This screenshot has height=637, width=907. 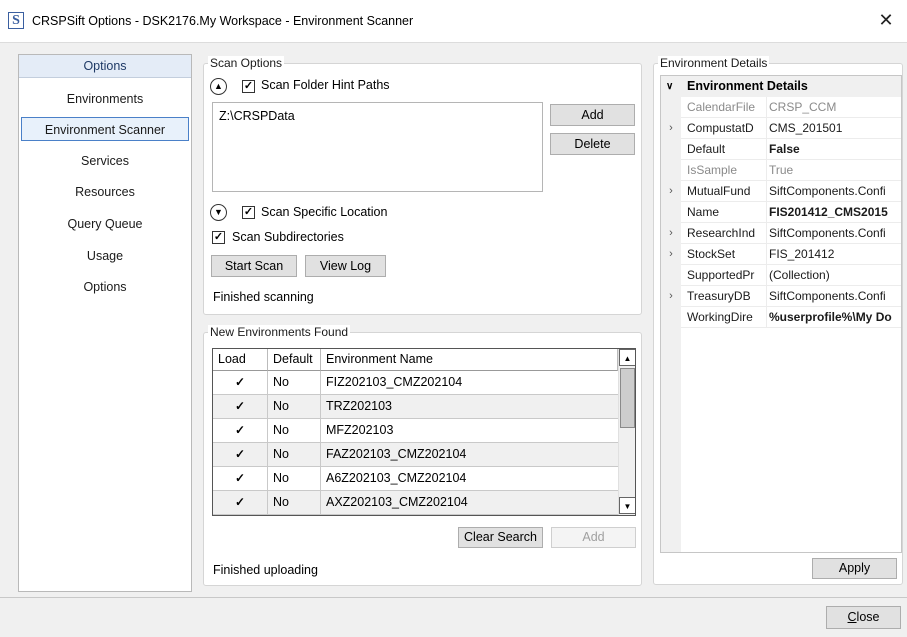 What do you see at coordinates (712, 170) in the screenshot?
I see `property-name: IsSample` at bounding box center [712, 170].